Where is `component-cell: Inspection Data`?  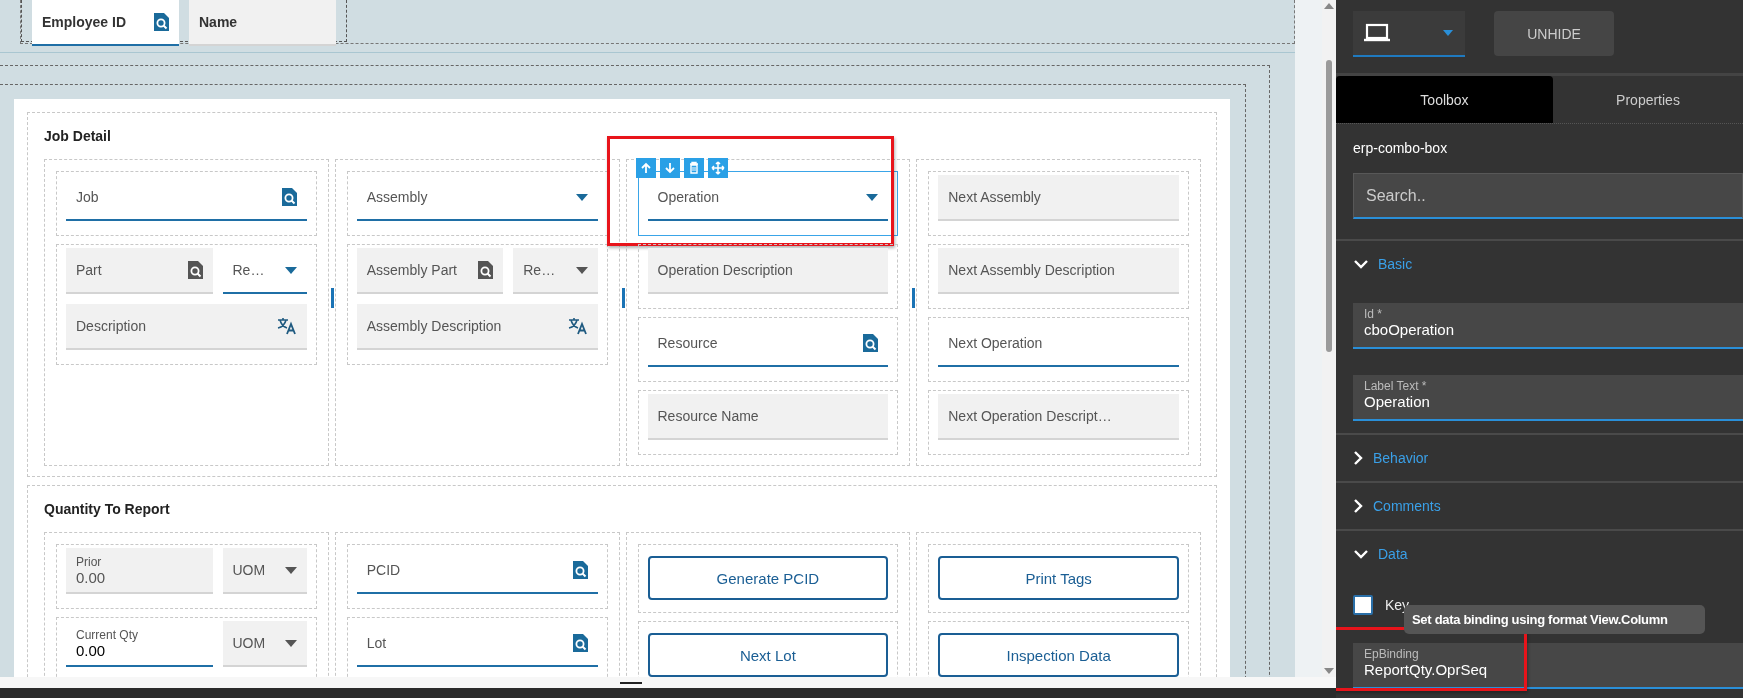 component-cell: Inspection Data is located at coordinates (1058, 649).